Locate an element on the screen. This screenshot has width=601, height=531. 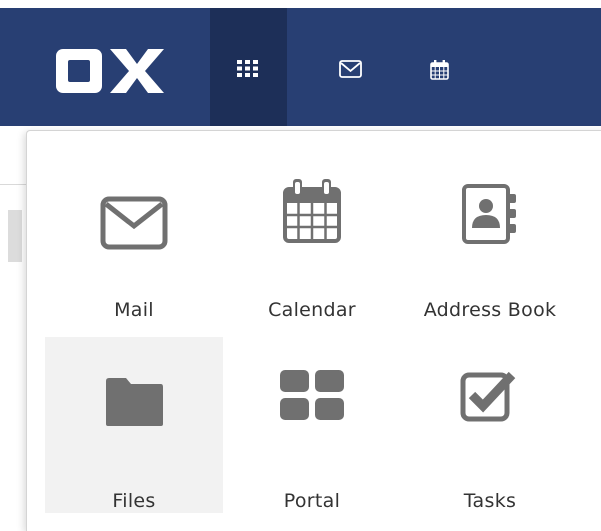
mail-icon is located at coordinates (350, 69).